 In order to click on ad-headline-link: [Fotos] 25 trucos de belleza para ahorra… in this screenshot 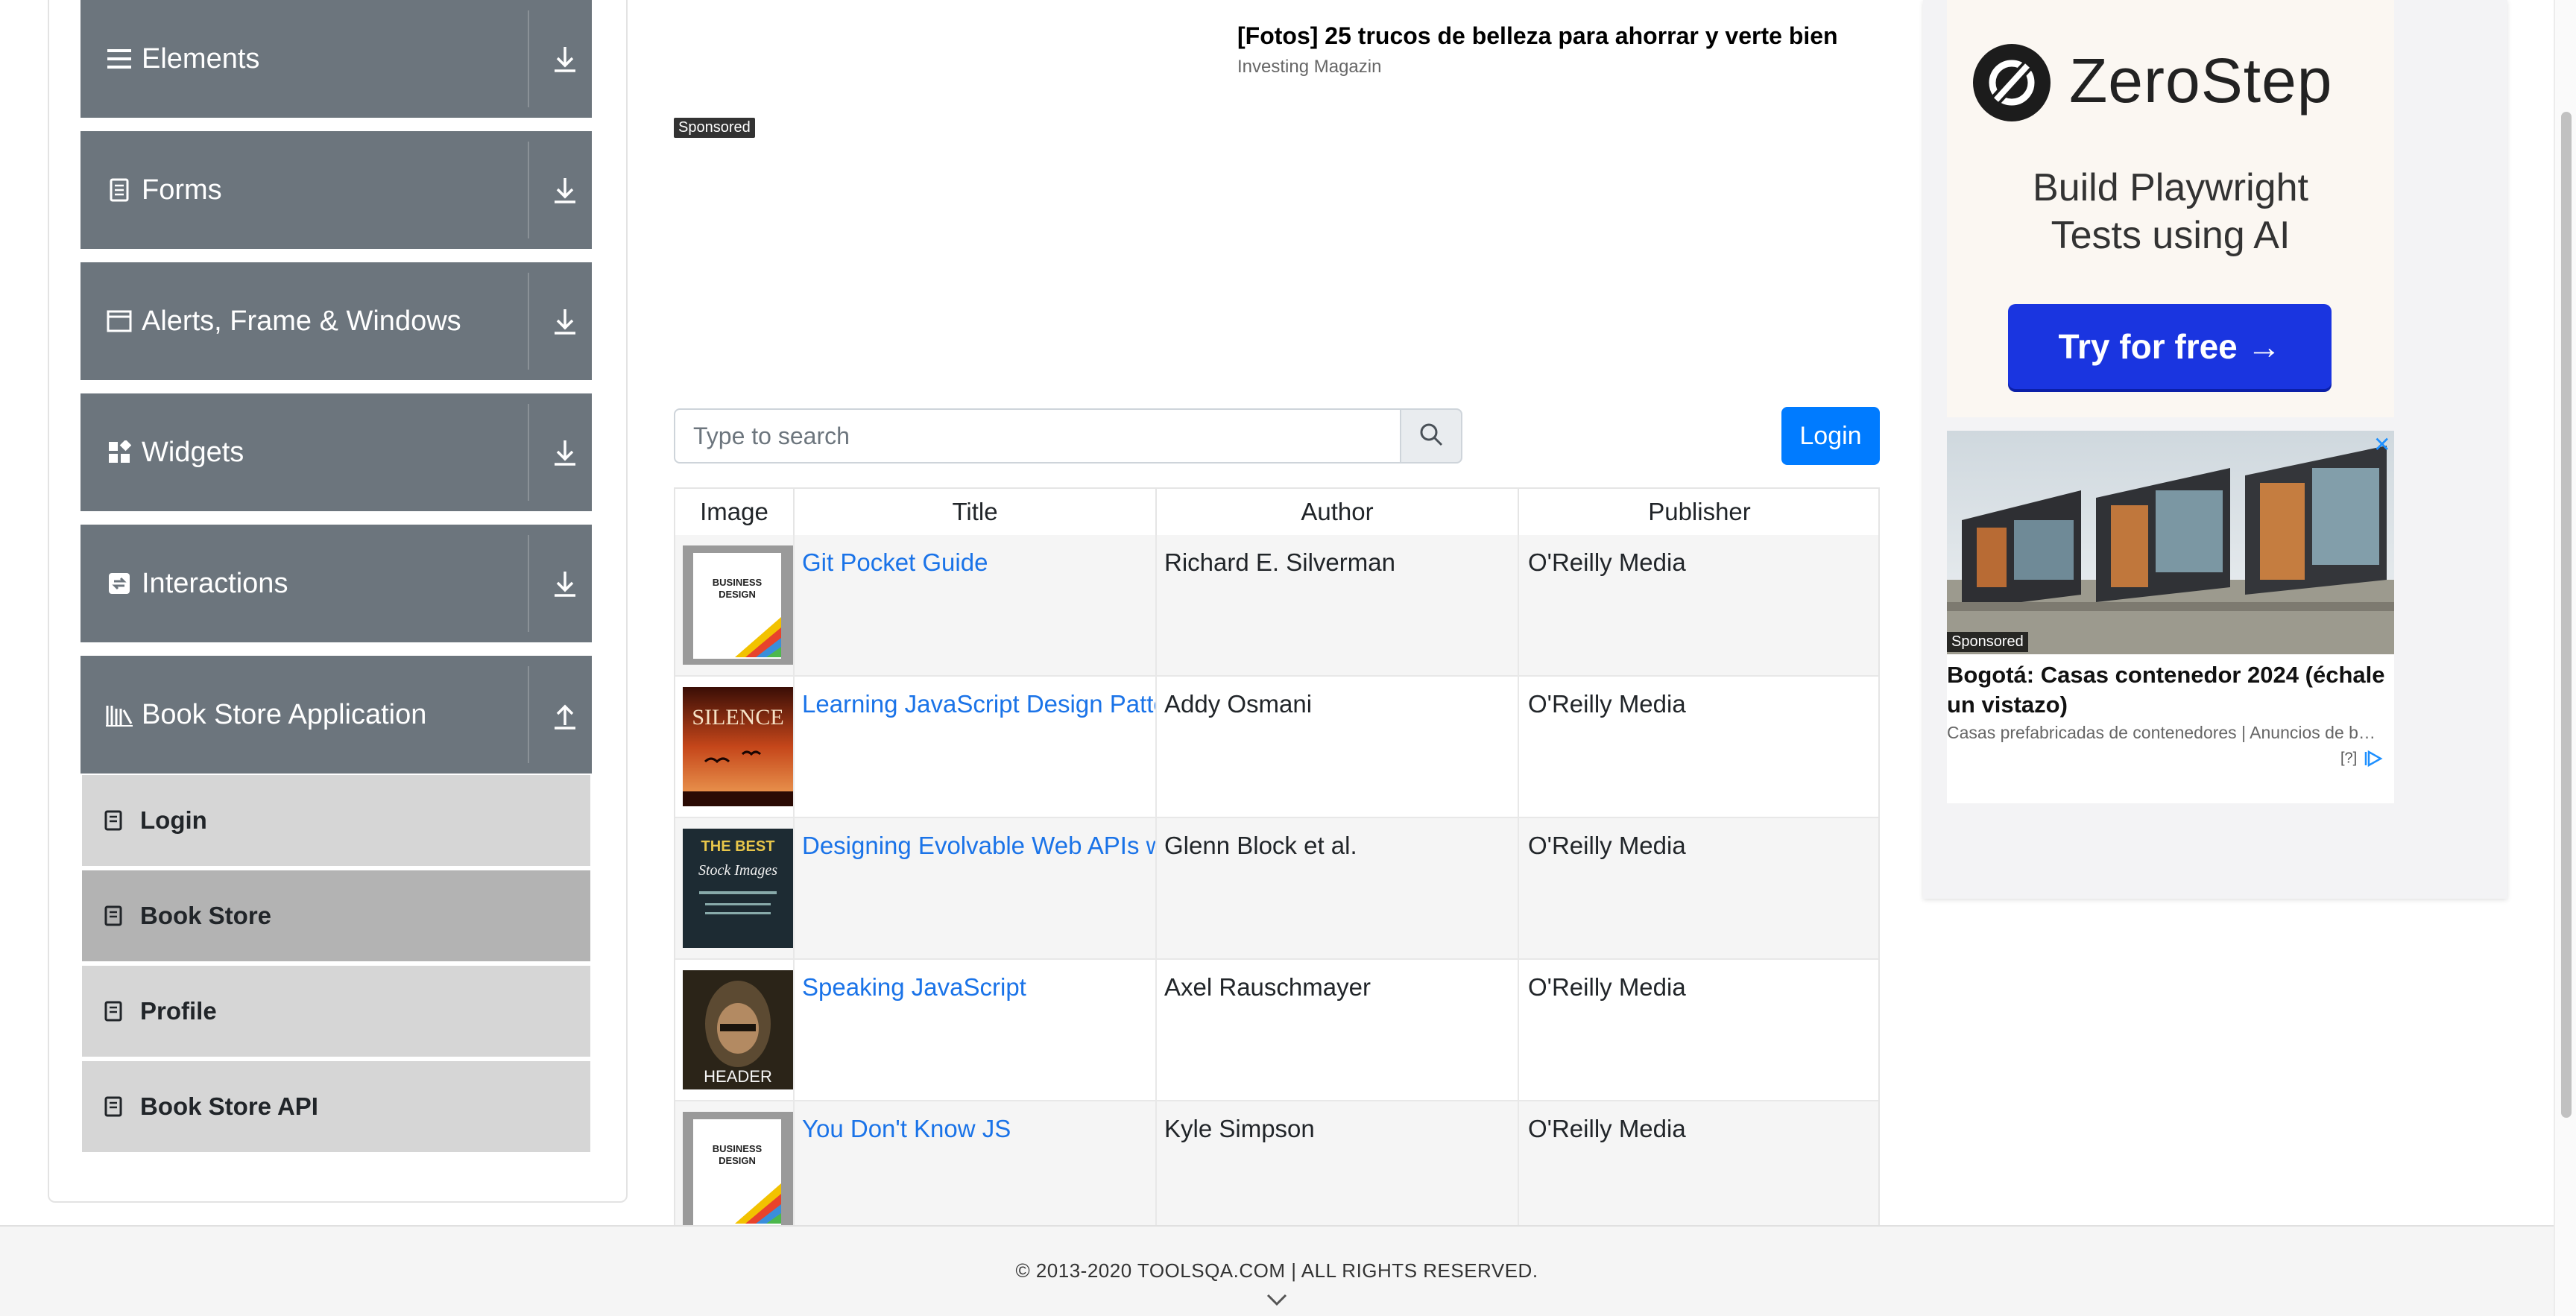, I will do `click(1537, 36)`.